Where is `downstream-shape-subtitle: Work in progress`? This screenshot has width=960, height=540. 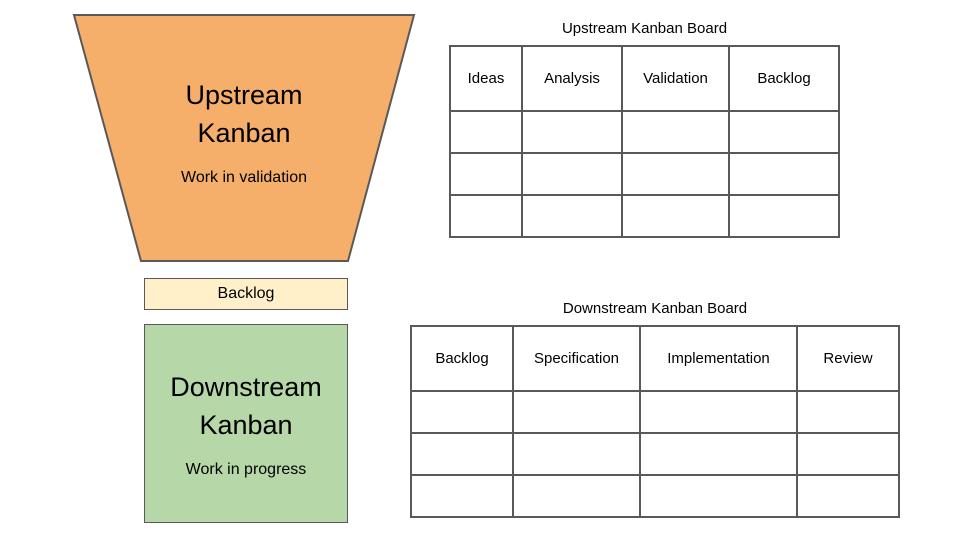 downstream-shape-subtitle: Work in progress is located at coordinates (246, 469).